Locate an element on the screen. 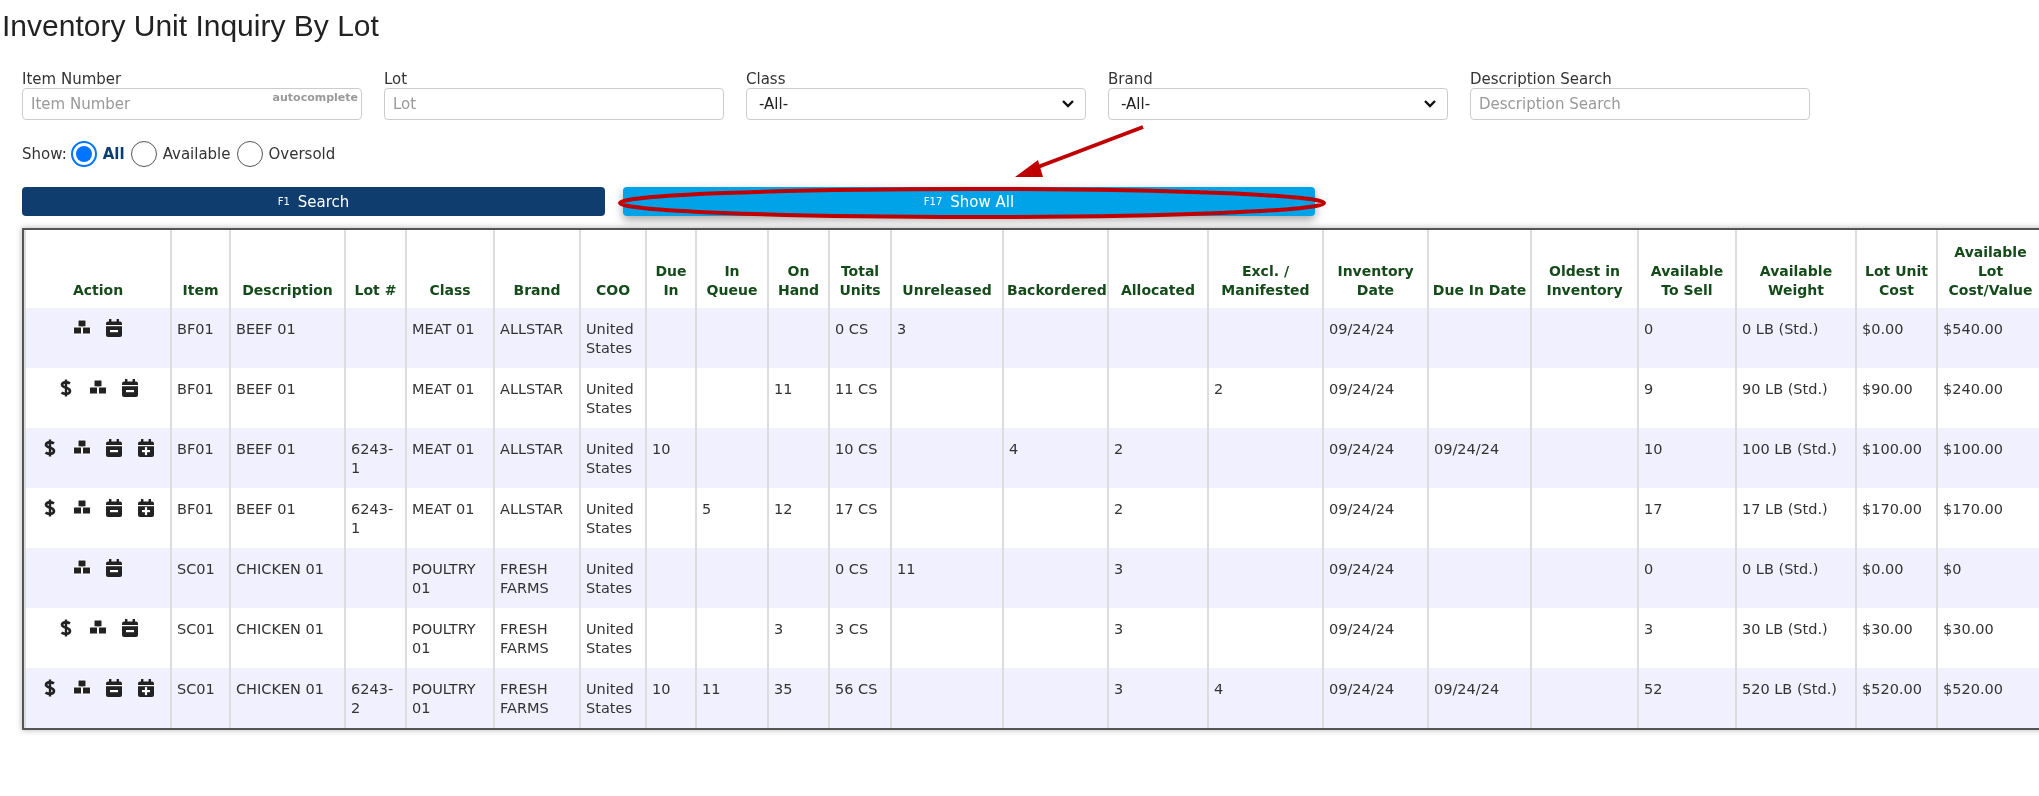 The height and width of the screenshot is (796, 2039). show-label: Show: is located at coordinates (44, 154).